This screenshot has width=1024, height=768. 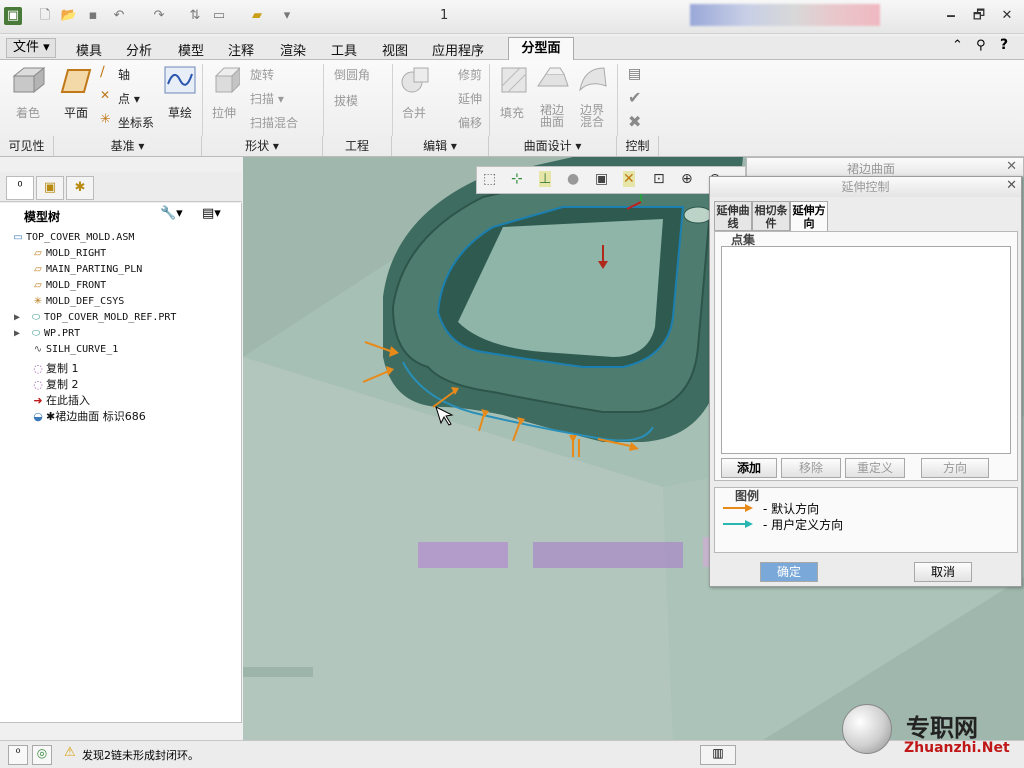 What do you see at coordinates (1011, 185) in the screenshot?
I see `dialog-close-button: ✕` at bounding box center [1011, 185].